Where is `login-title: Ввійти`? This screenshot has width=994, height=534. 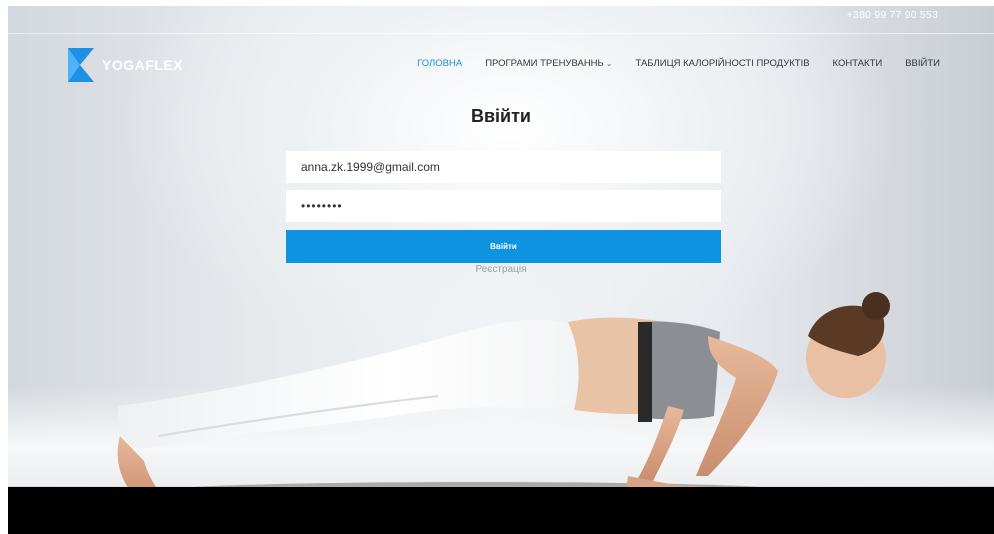 login-title: Ввійти is located at coordinates (500, 116).